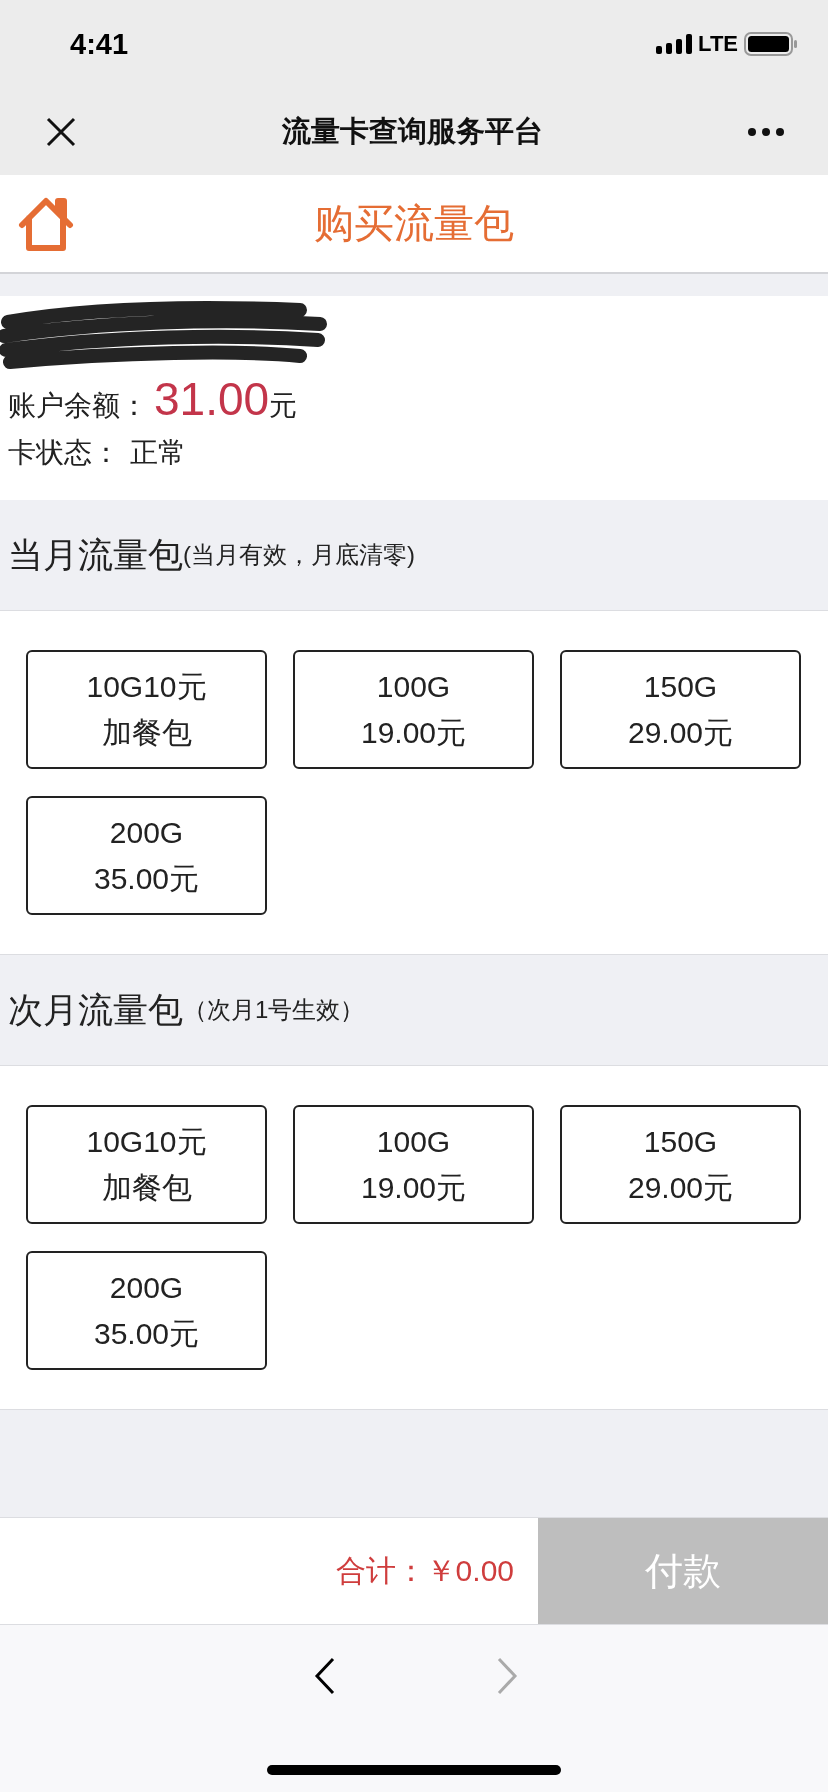 The image size is (828, 1792). I want to click on back-icon, so click(325, 1676).